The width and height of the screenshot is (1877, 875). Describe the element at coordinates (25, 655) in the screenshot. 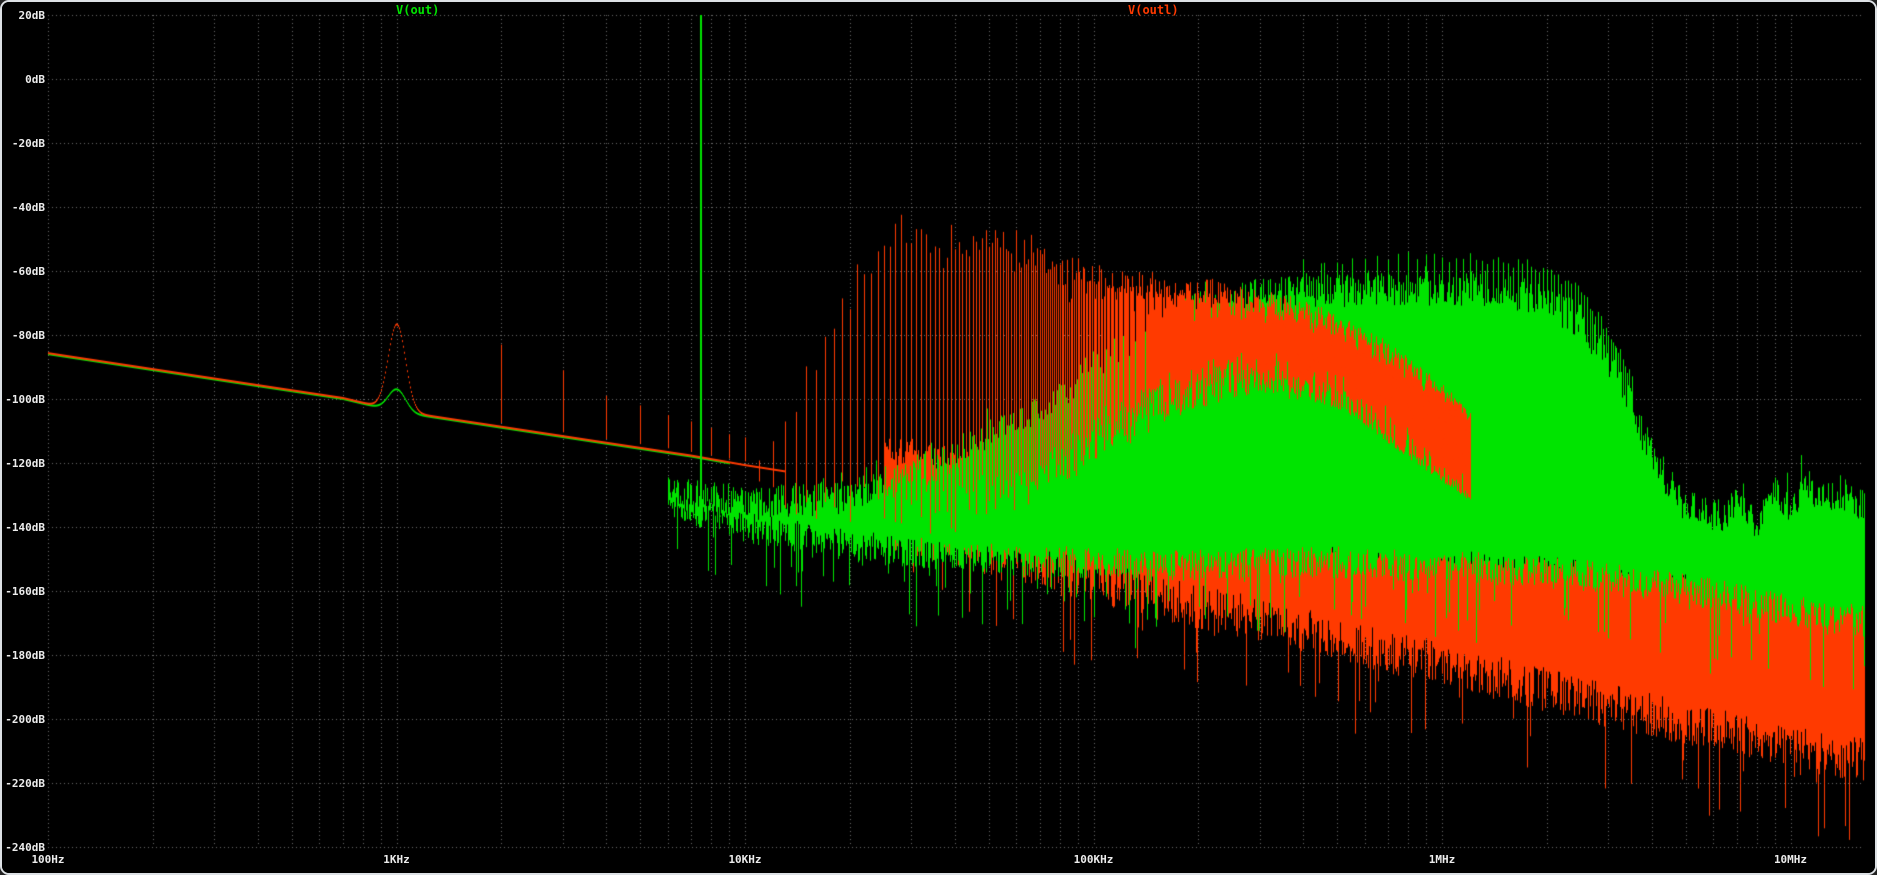

I see `y-tick-label: -180dB` at that location.